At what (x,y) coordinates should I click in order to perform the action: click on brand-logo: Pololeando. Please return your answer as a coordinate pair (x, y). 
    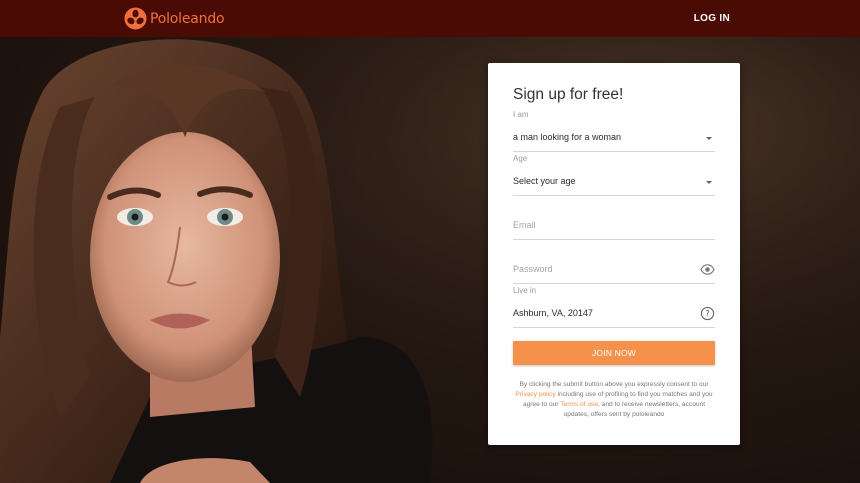
    Looking at the image, I should click on (174, 18).